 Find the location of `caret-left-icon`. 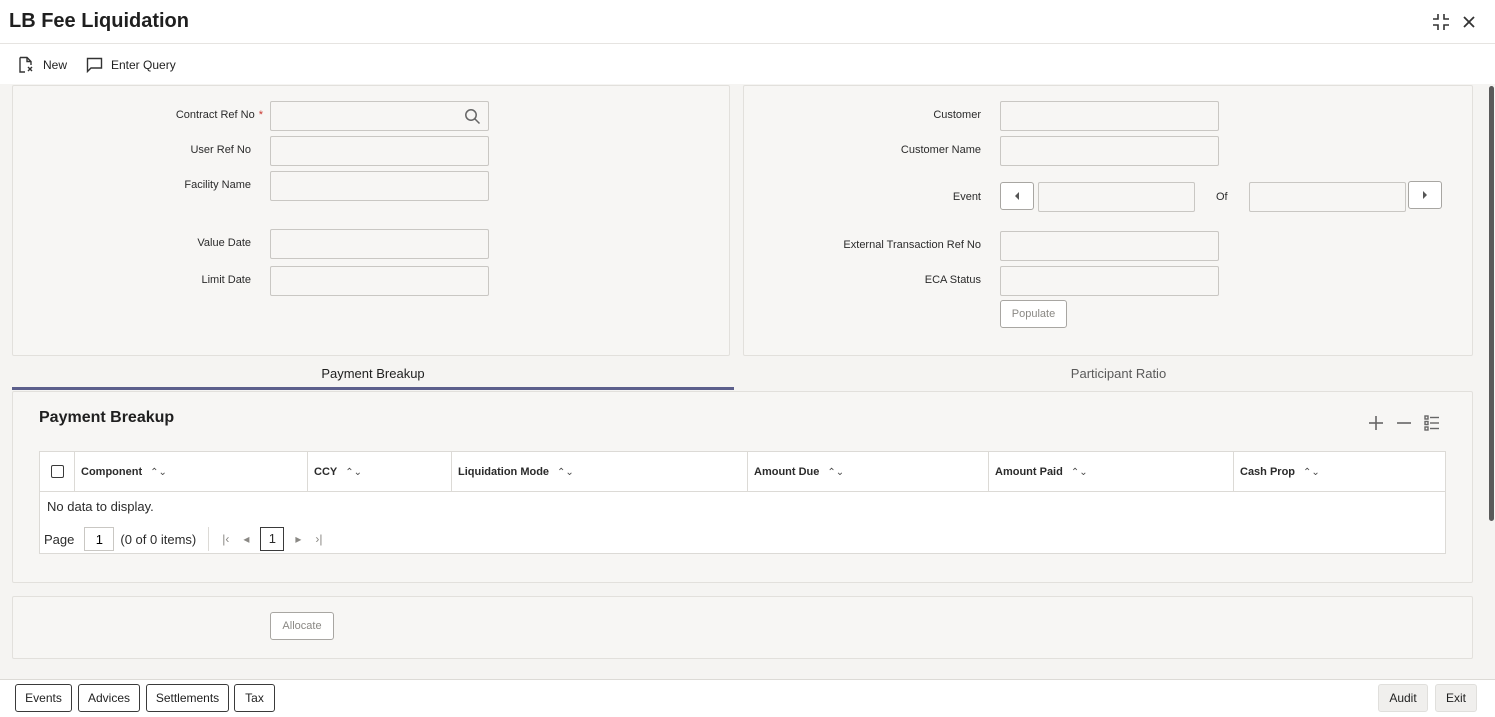

caret-left-icon is located at coordinates (1017, 196).